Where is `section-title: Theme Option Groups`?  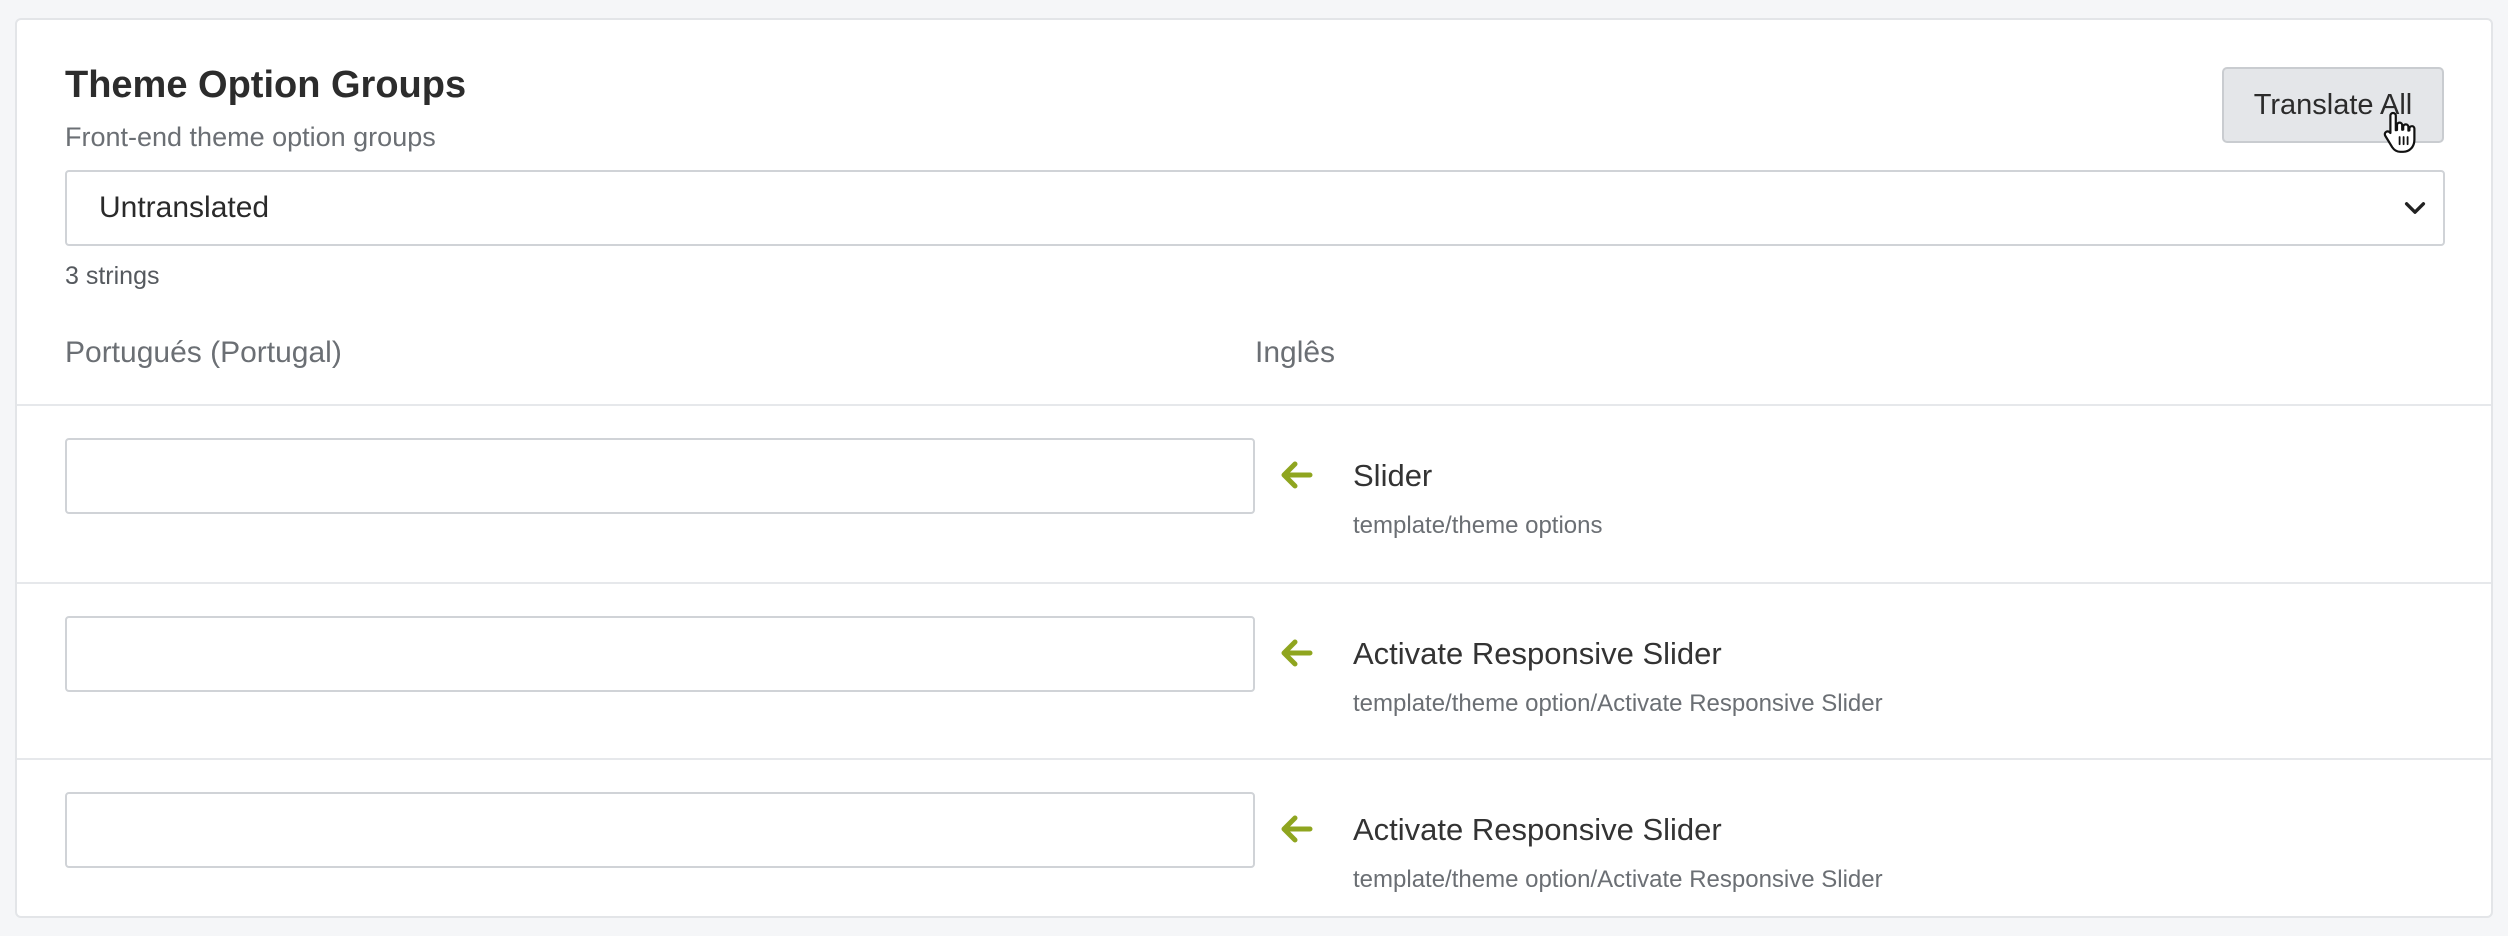 section-title: Theme Option Groups is located at coordinates (266, 85).